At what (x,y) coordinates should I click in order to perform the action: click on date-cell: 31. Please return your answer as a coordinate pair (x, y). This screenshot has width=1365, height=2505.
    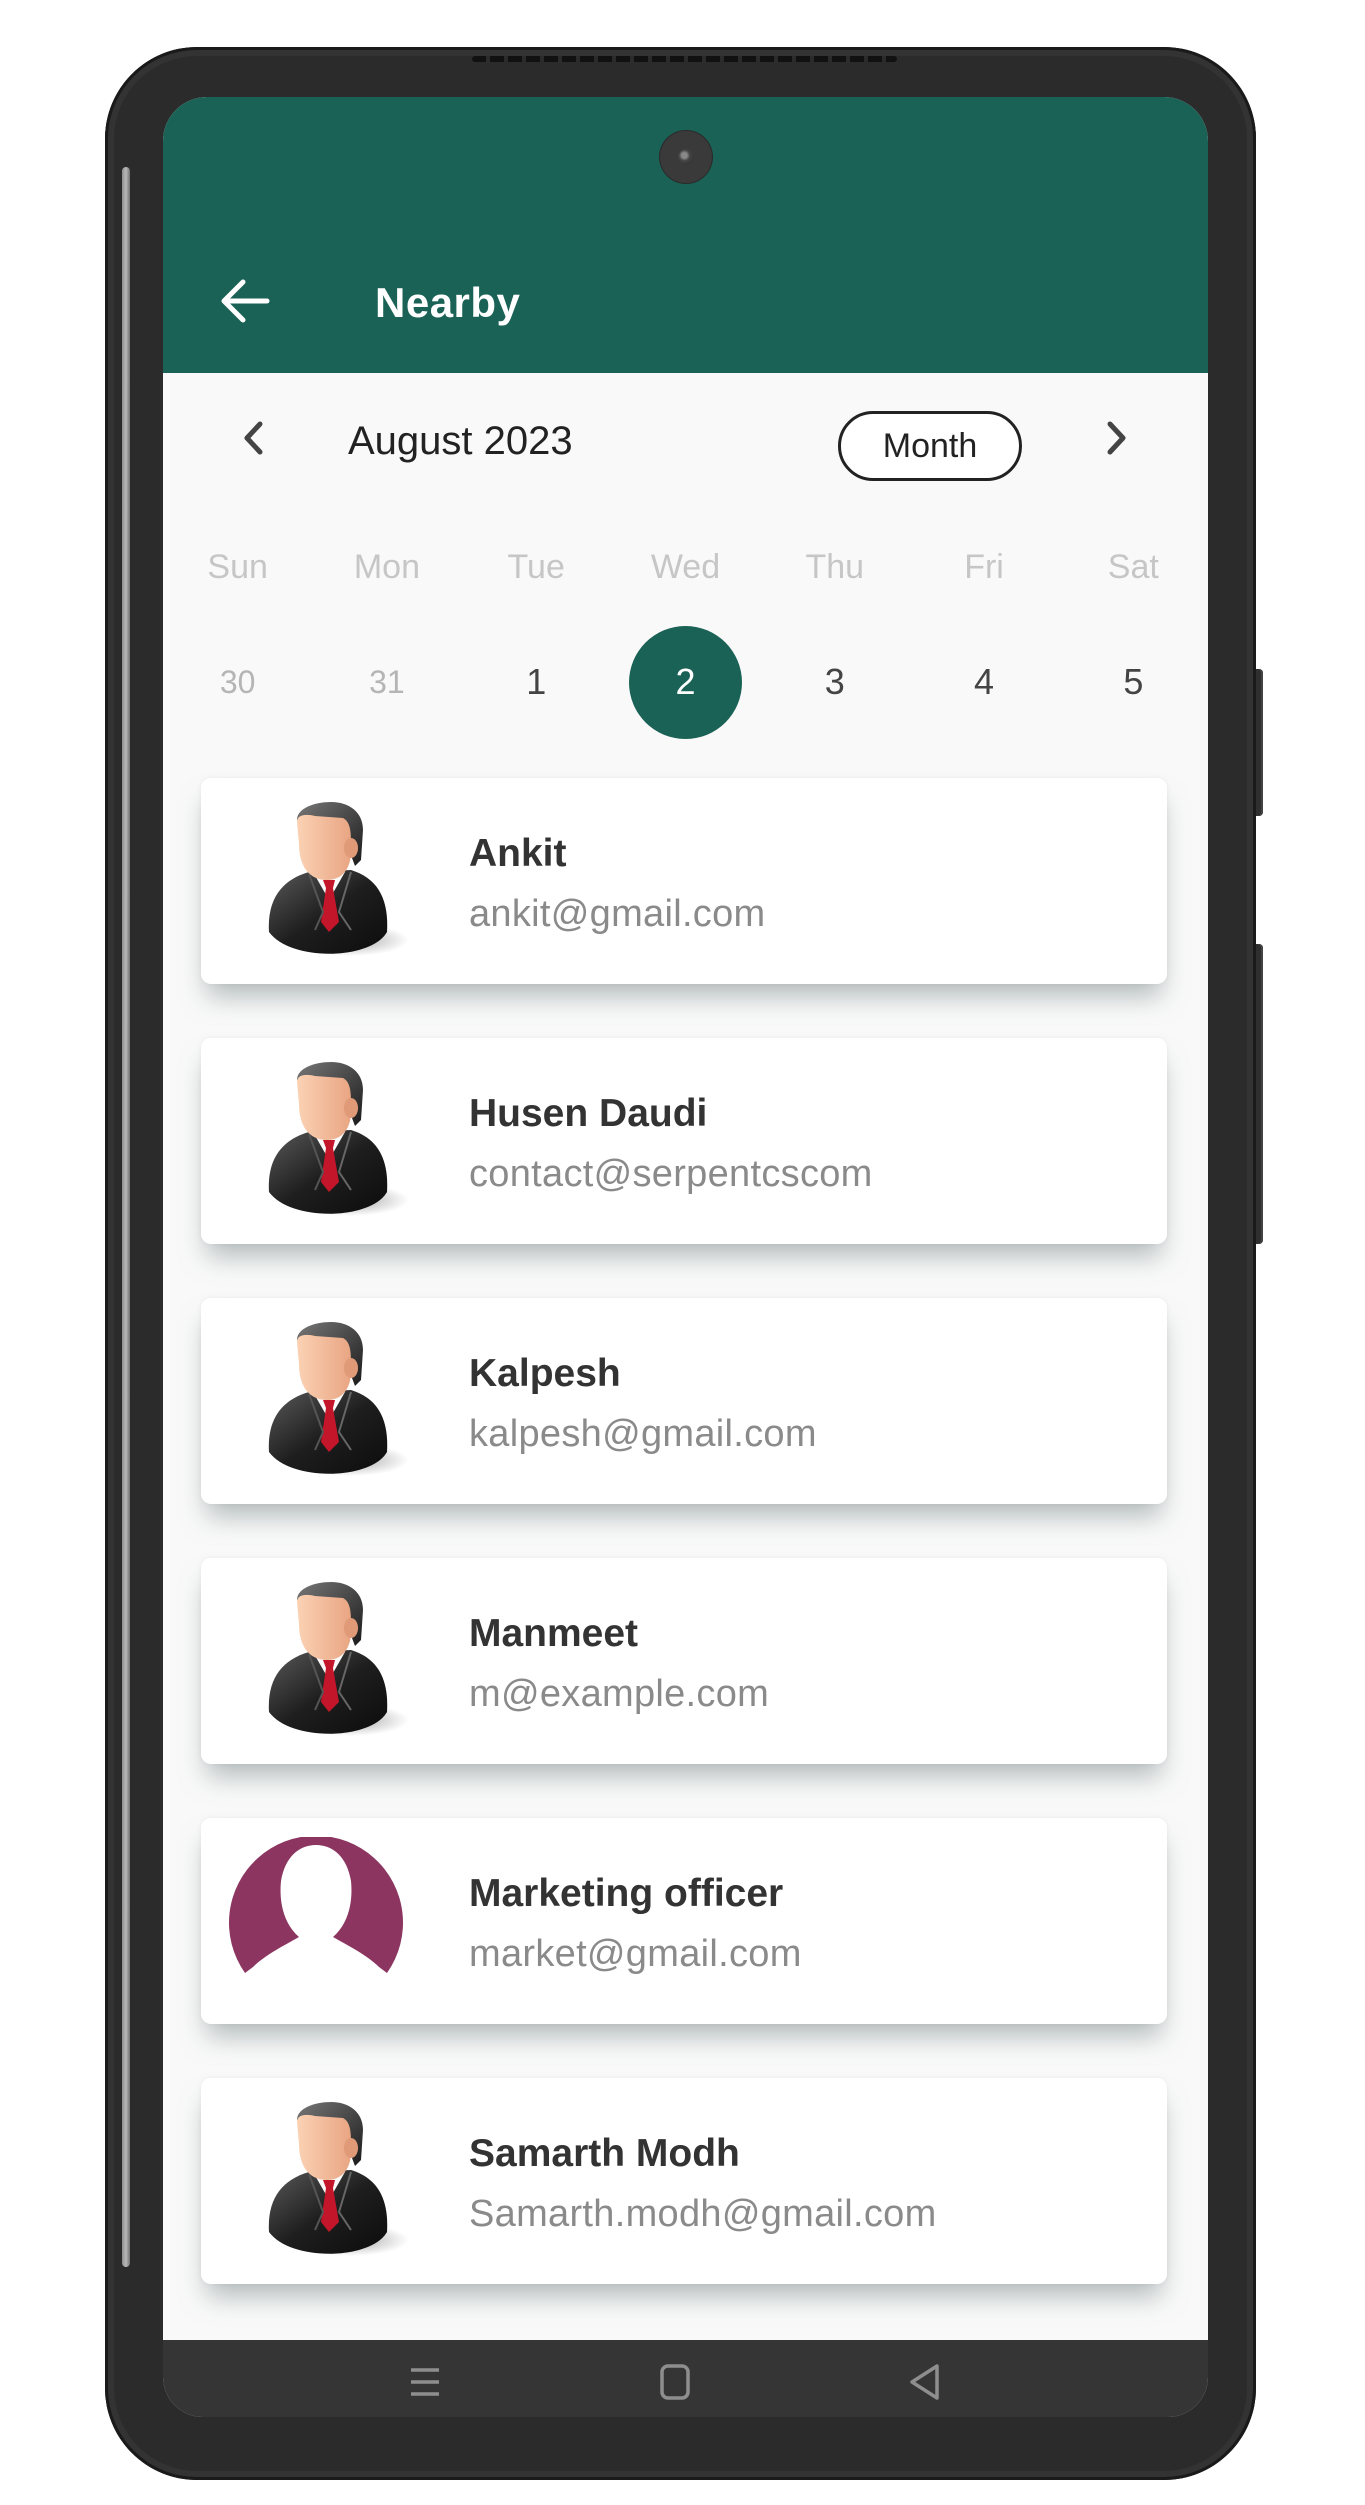
    Looking at the image, I should click on (386, 682).